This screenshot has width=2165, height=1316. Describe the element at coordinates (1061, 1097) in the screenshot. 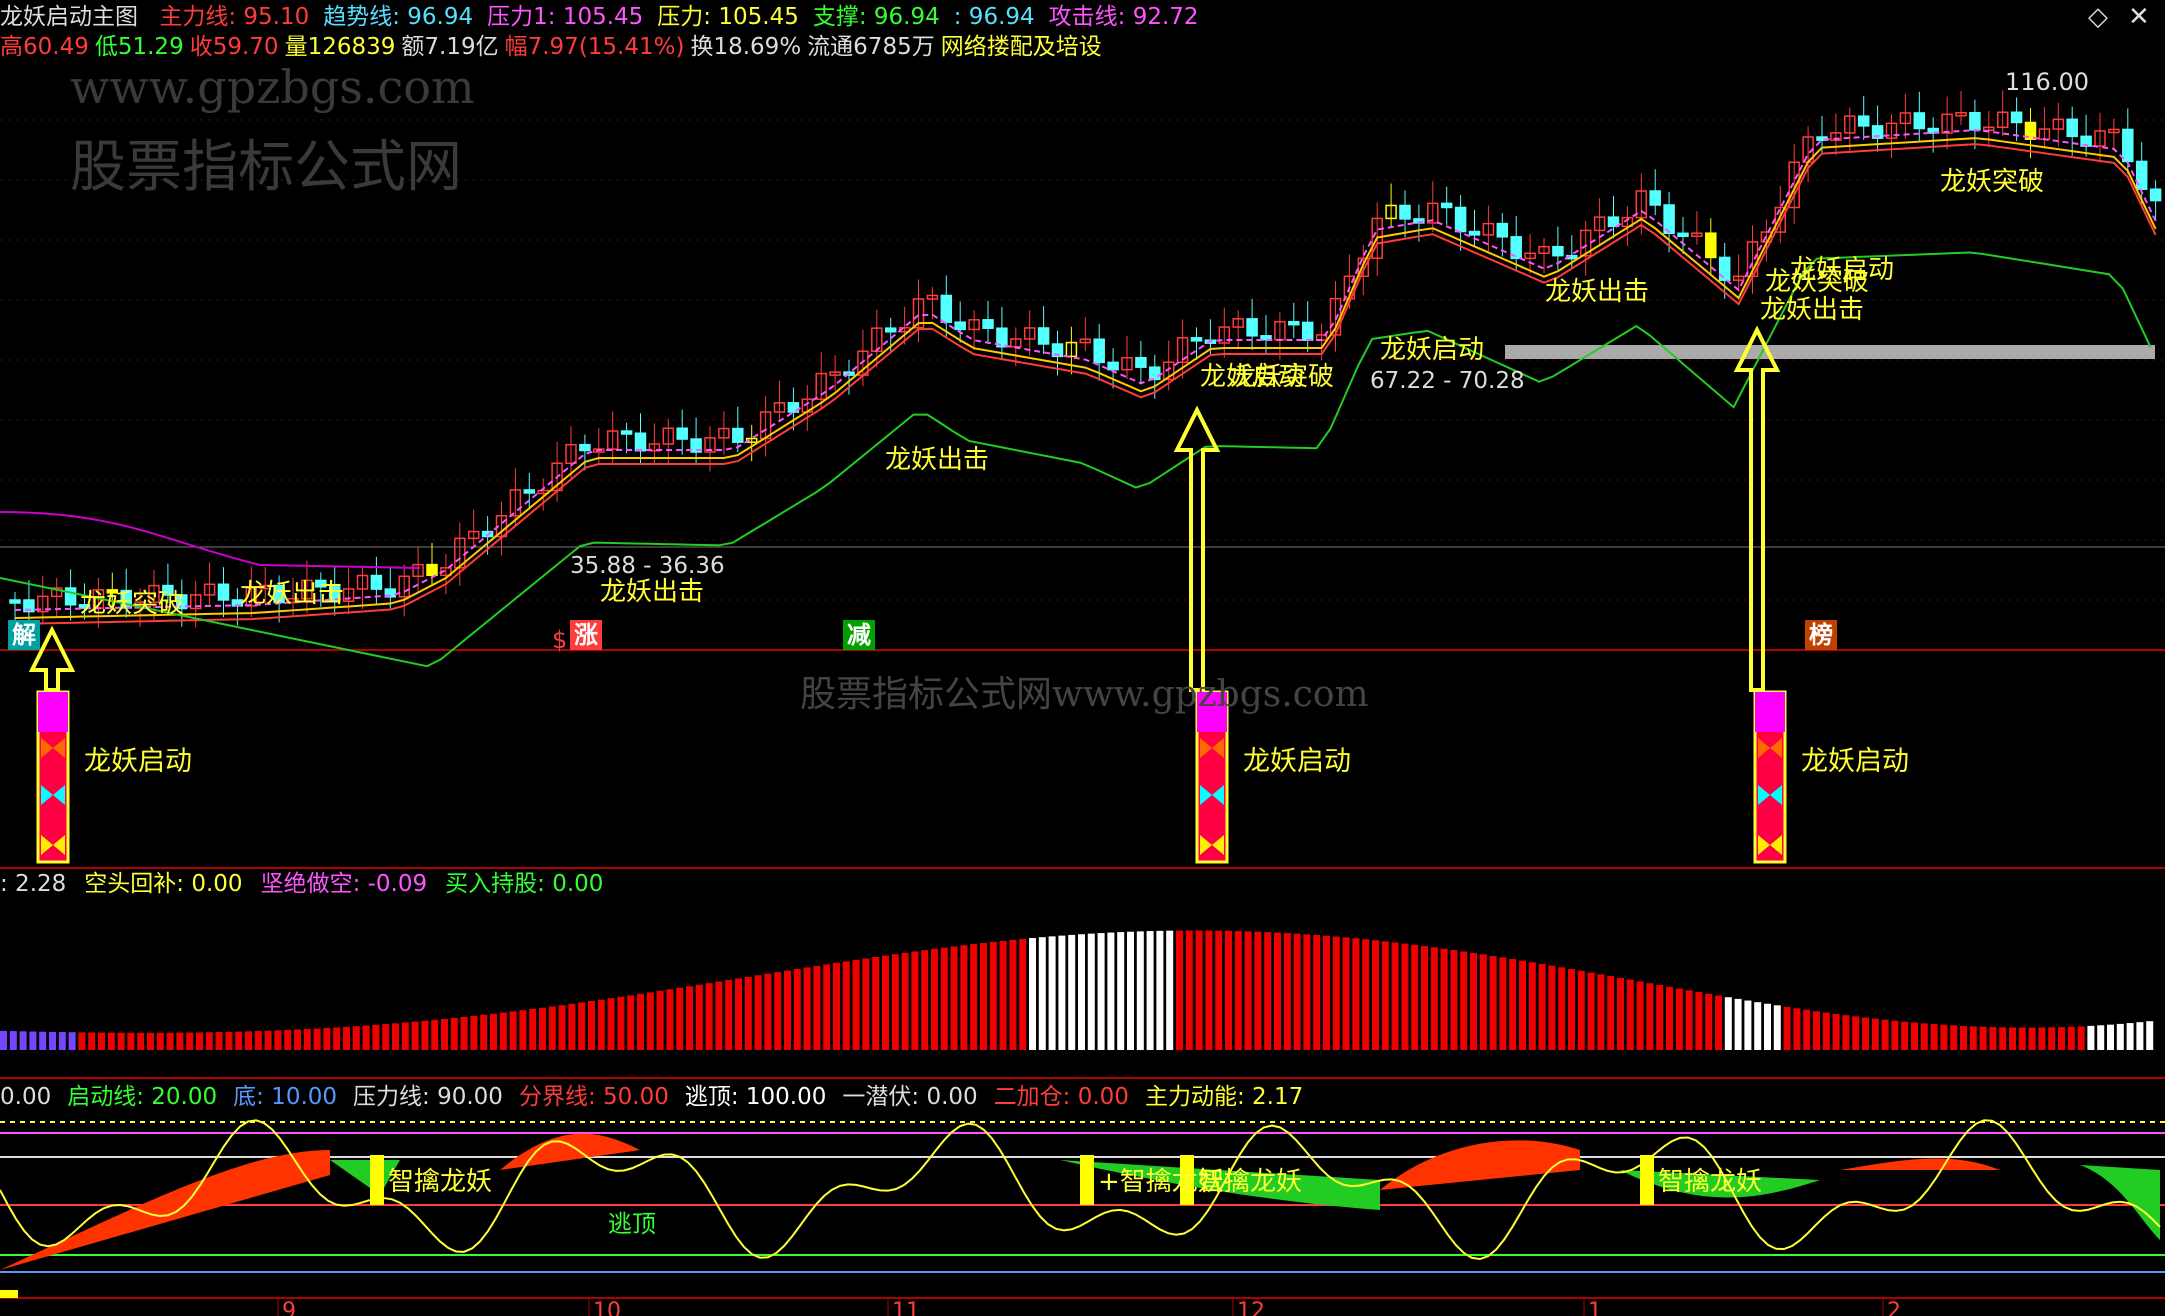

I see `panel4-indicator-7: 二加仓: 0.00` at that location.